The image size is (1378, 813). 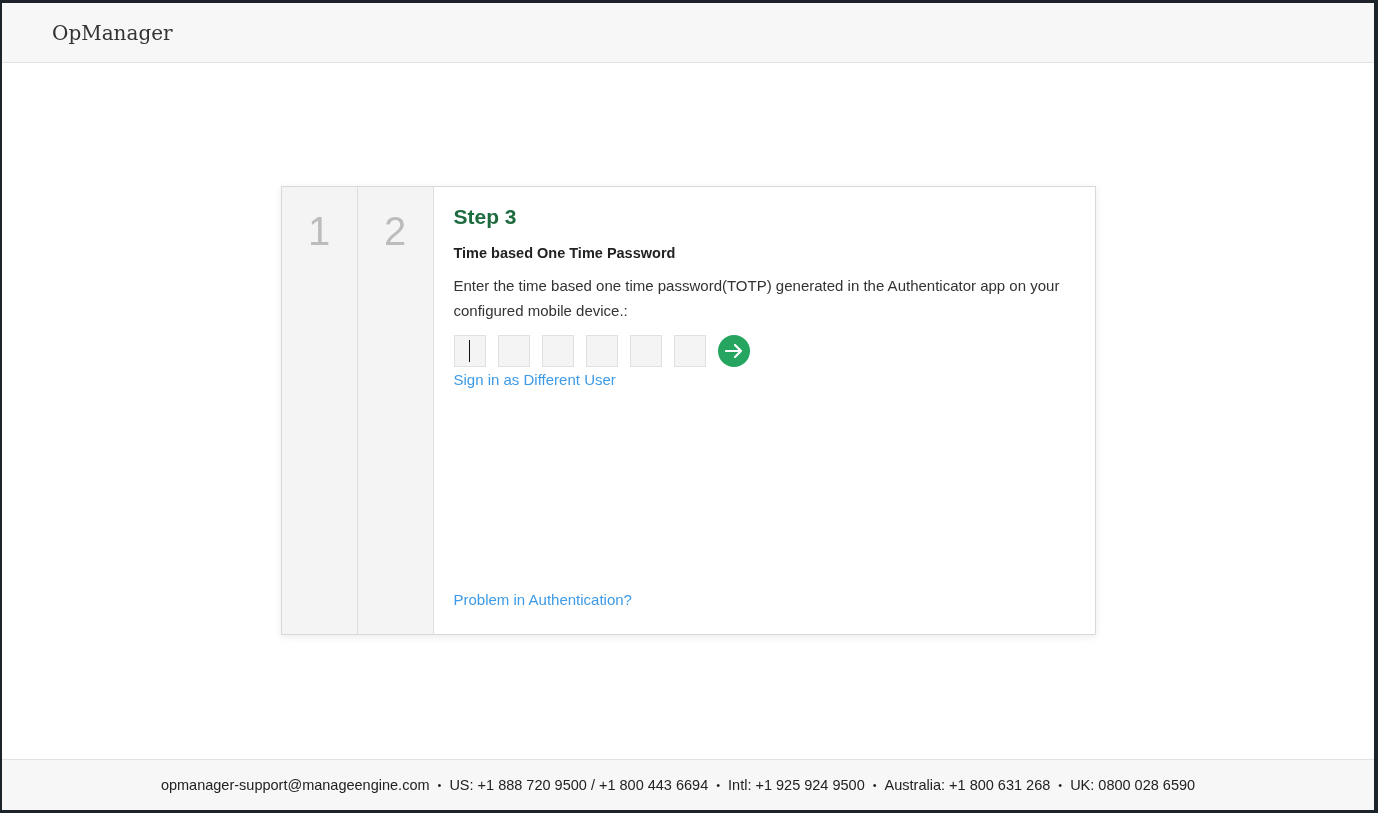 What do you see at coordinates (395, 231) in the screenshot?
I see `step-number: 2` at bounding box center [395, 231].